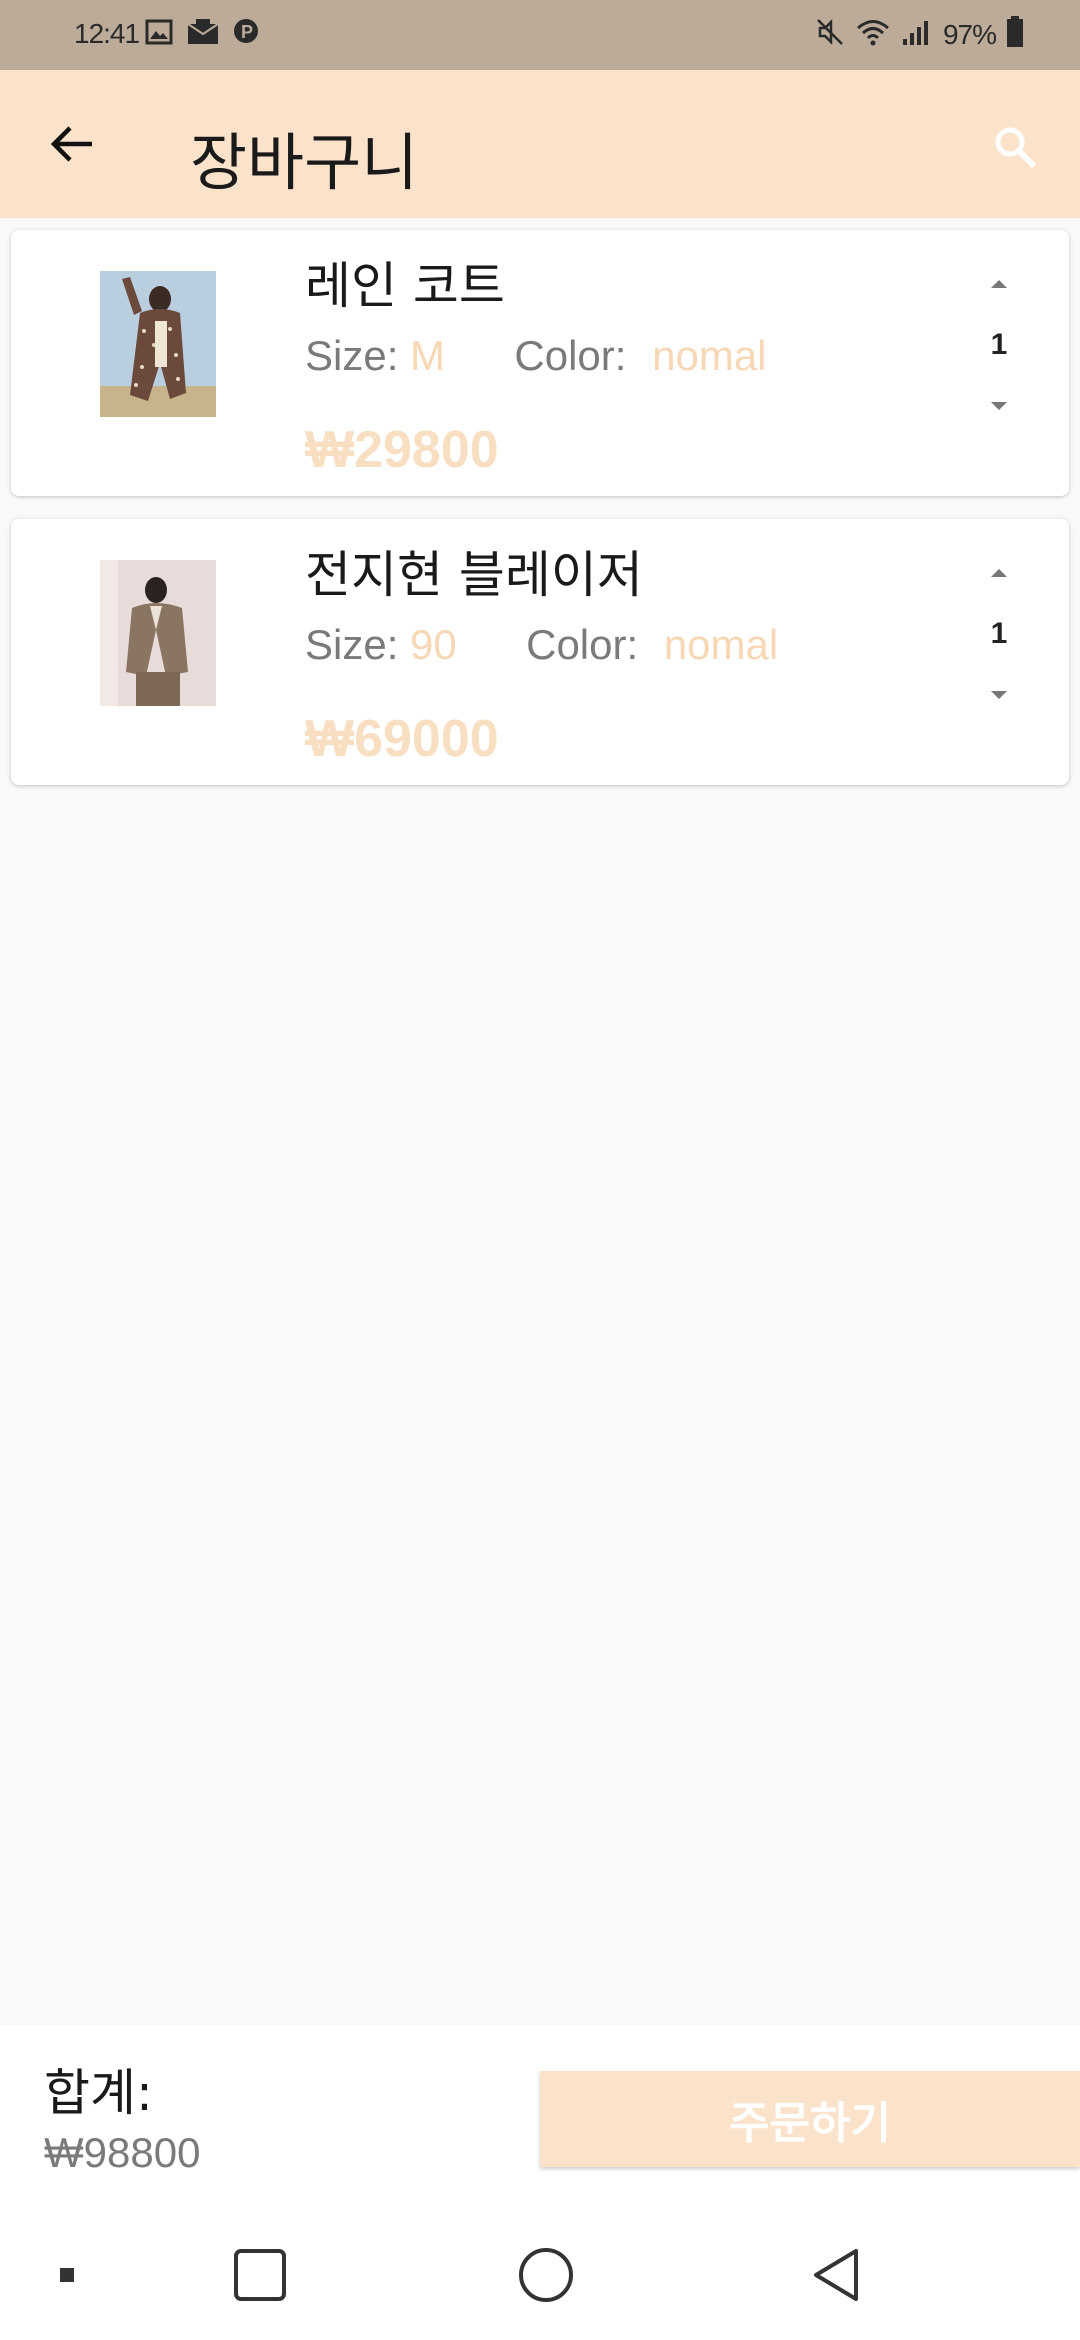 This screenshot has width=1080, height=2340. What do you see at coordinates (873, 34) in the screenshot?
I see `wifi-icon` at bounding box center [873, 34].